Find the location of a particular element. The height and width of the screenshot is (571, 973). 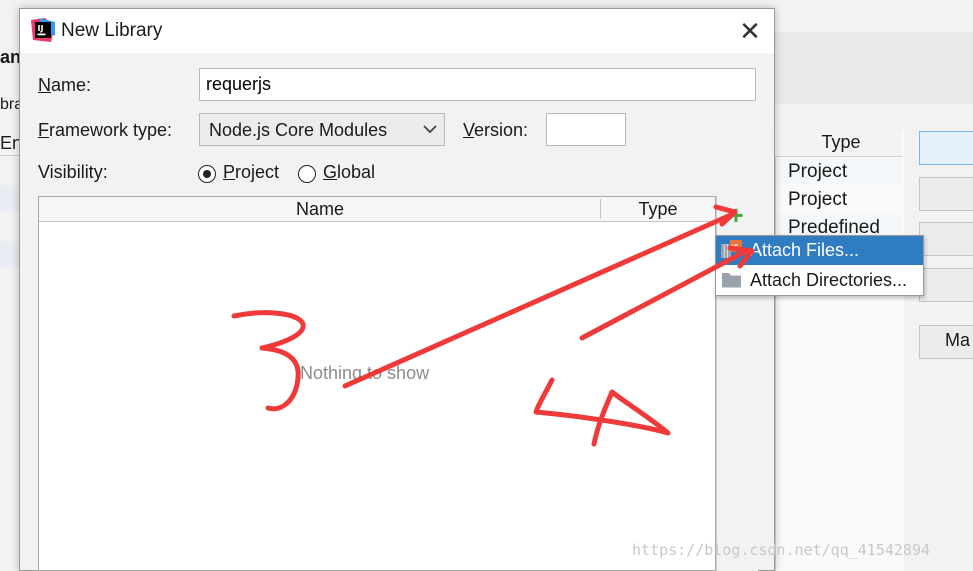

annotation-number-three is located at coordinates (268, 361).